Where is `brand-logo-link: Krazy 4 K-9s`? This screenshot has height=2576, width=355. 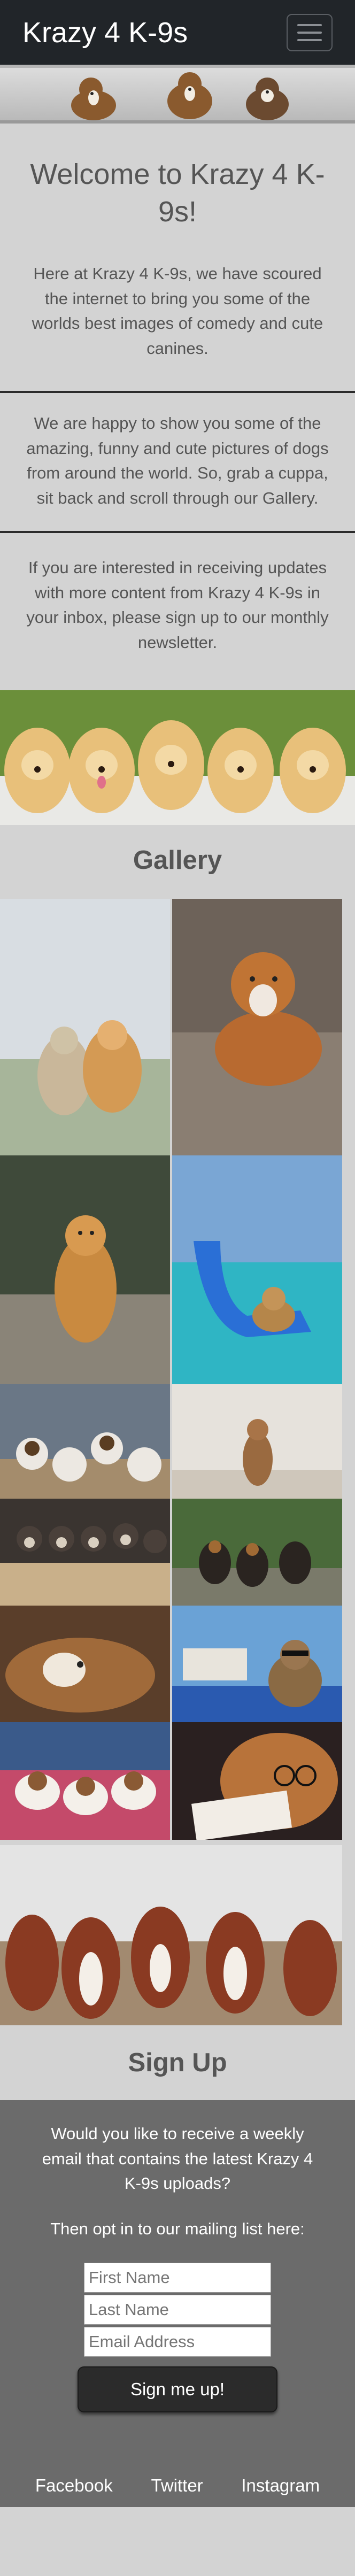
brand-logo-link: Krazy 4 K-9s is located at coordinates (105, 32).